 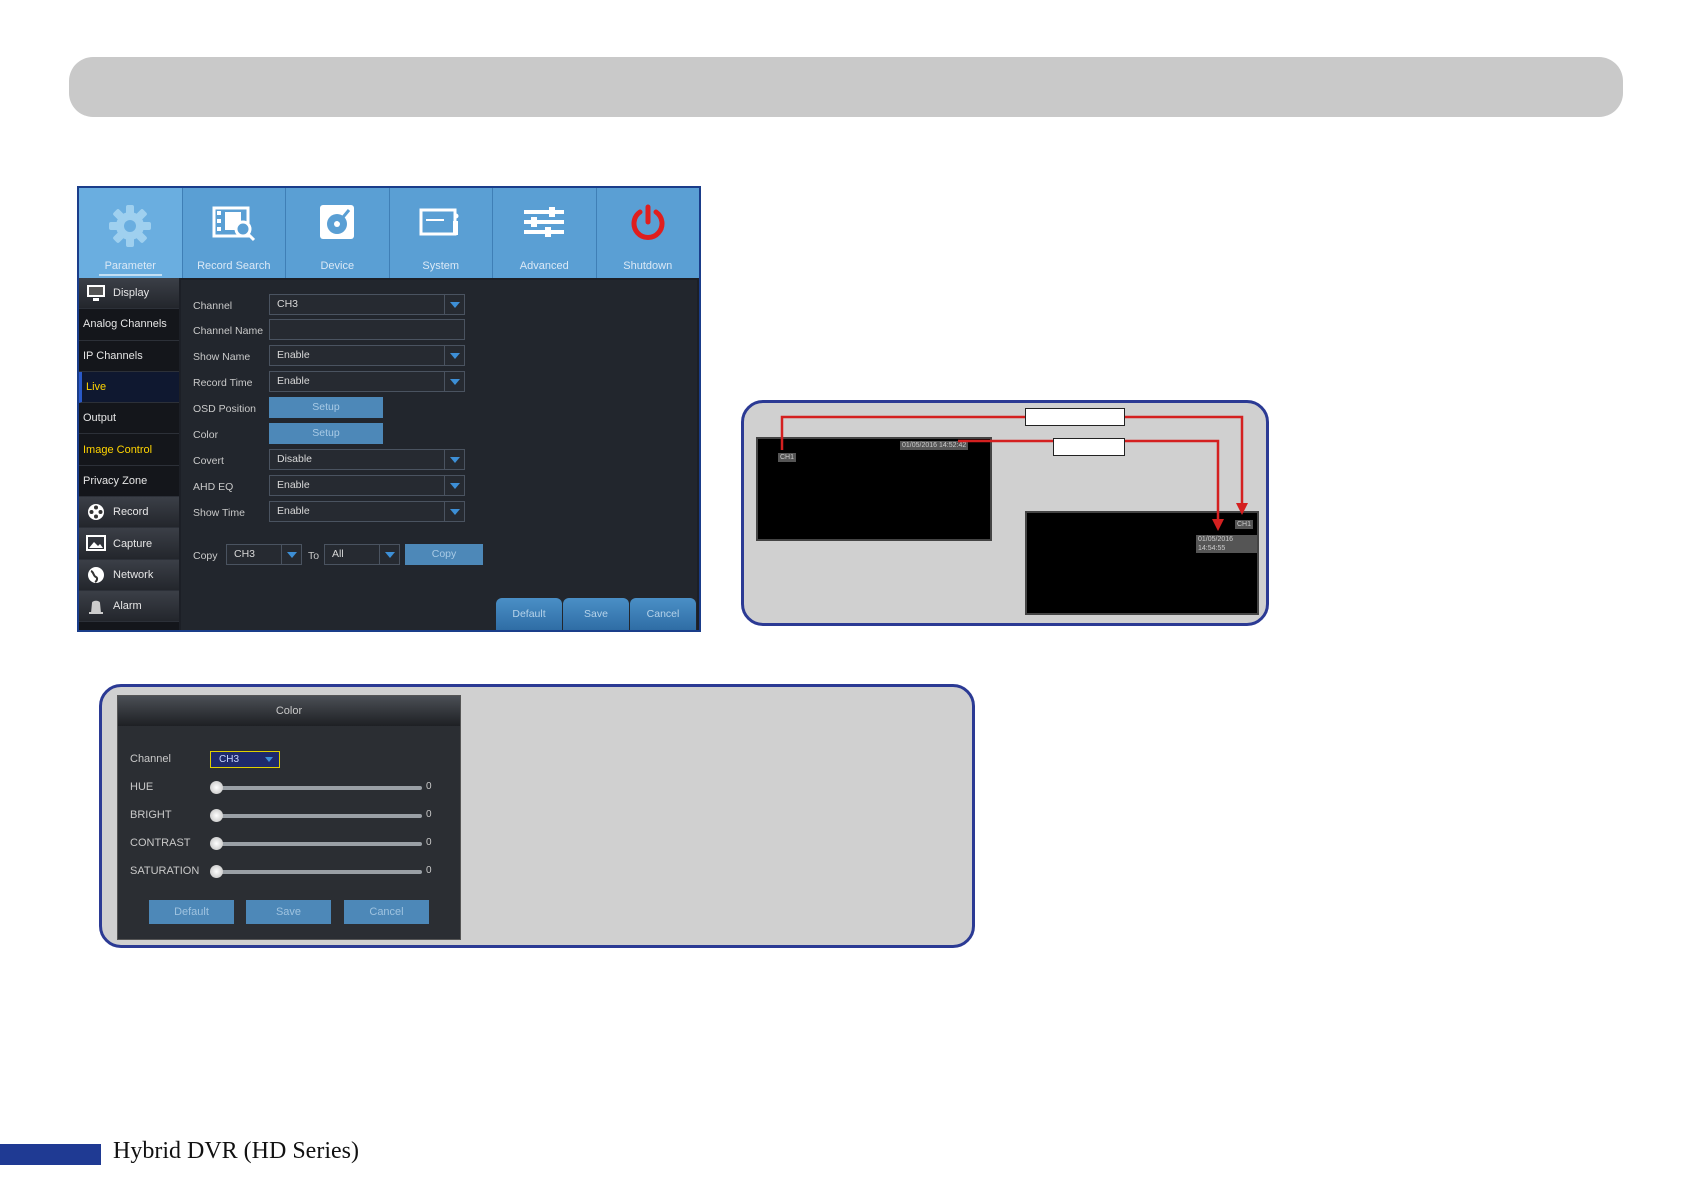 I want to click on default-button: Default, so click(x=529, y=614).